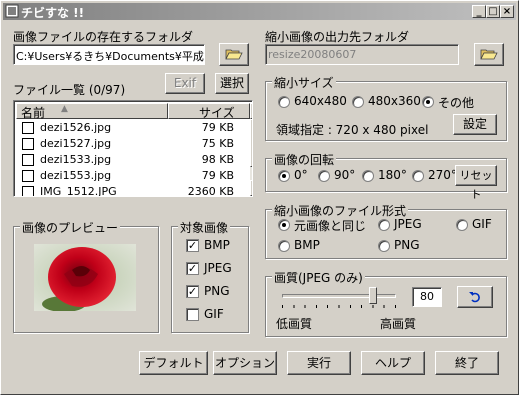 This screenshot has height=395, width=519. I want to click on format-group: 縮小画像のファイル形式 元画像と同じ JPEG GIF BMP PNG, so click(386, 230).